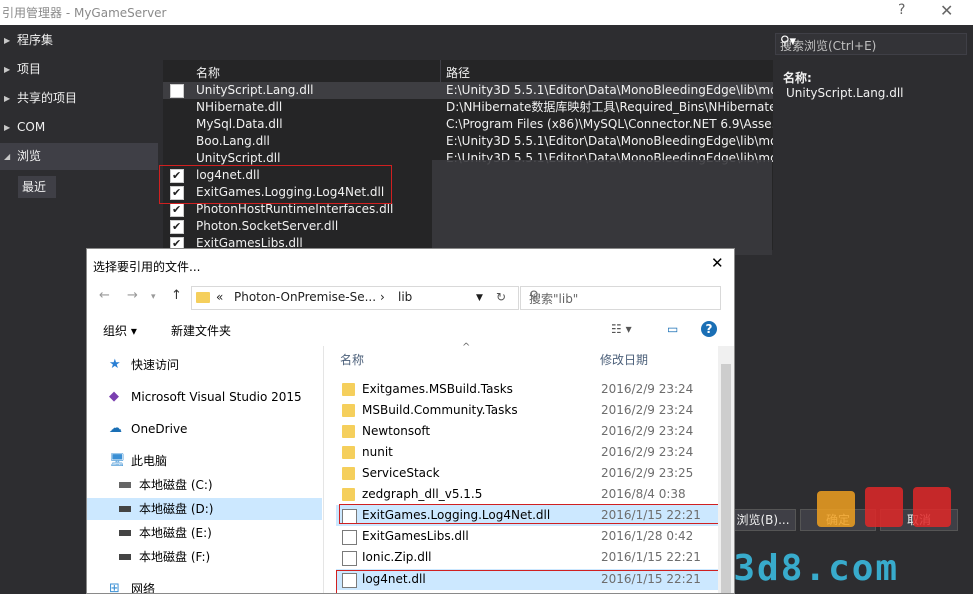 The width and height of the screenshot is (973, 594). Describe the element at coordinates (204, 429) in the screenshot. I see `tree-item-onedrive: ☁ OneDrive` at that location.